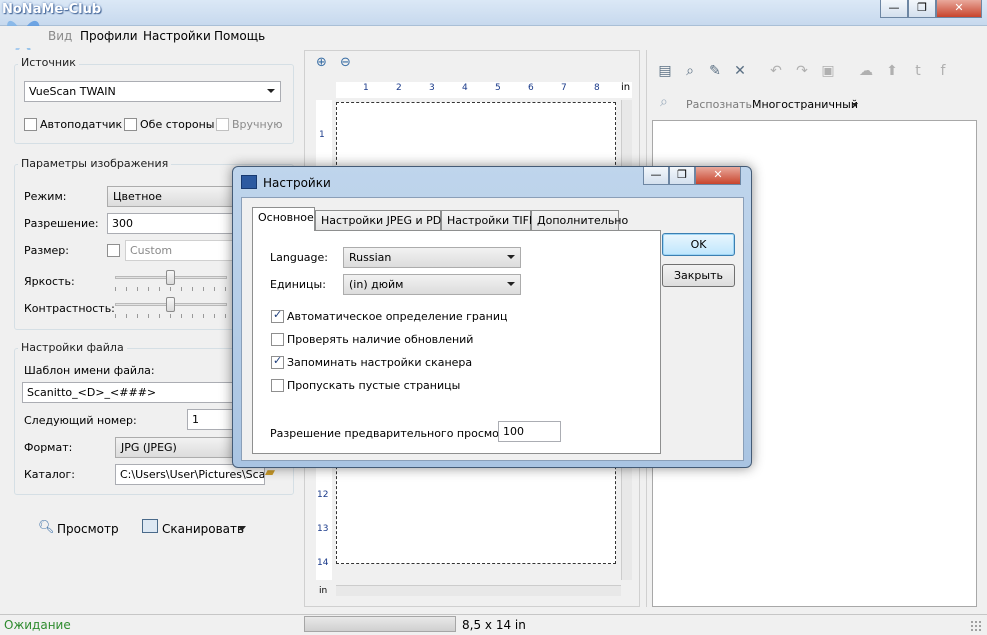 This screenshot has width=987, height=635. I want to click on crop-icon: ▣, so click(828, 71).